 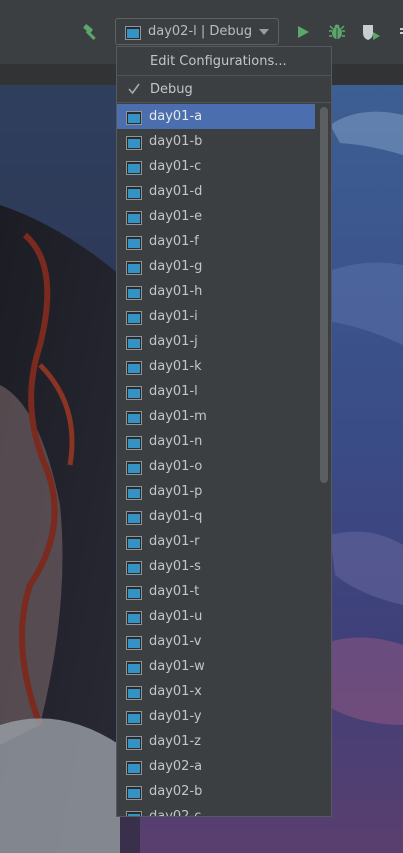 What do you see at coordinates (216, 266) in the screenshot?
I see `configuration-item: day01-g` at bounding box center [216, 266].